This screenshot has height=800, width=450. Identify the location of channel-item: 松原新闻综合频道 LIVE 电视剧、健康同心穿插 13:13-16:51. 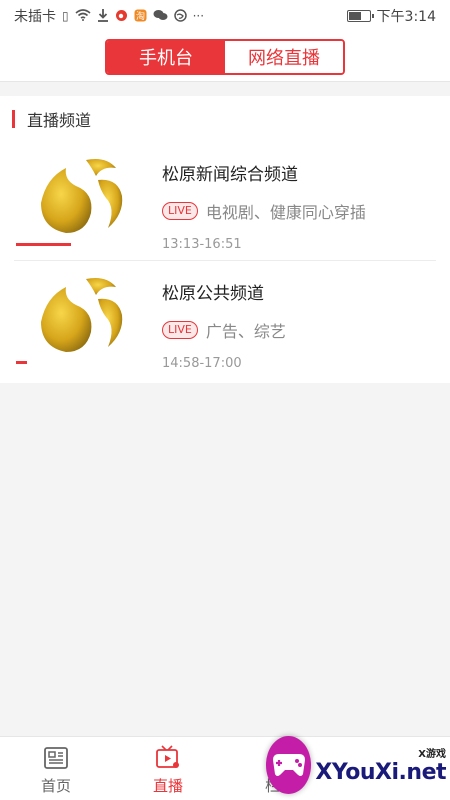
(225, 201).